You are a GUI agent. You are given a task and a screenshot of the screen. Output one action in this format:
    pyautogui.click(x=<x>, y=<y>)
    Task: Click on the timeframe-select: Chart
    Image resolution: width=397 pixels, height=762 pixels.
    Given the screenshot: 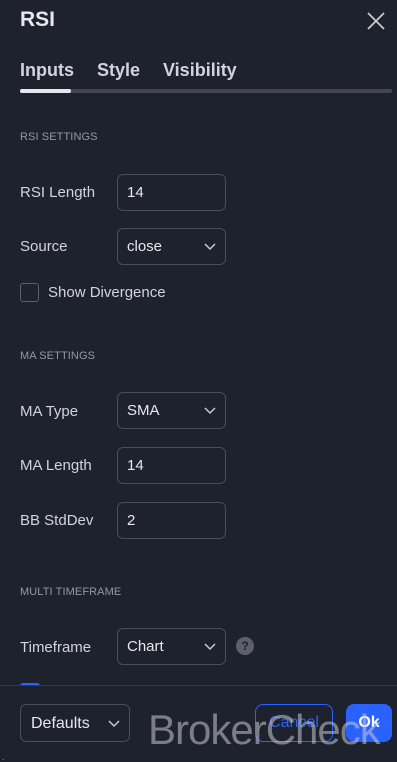 What is the action you would take?
    pyautogui.click(x=171, y=646)
    